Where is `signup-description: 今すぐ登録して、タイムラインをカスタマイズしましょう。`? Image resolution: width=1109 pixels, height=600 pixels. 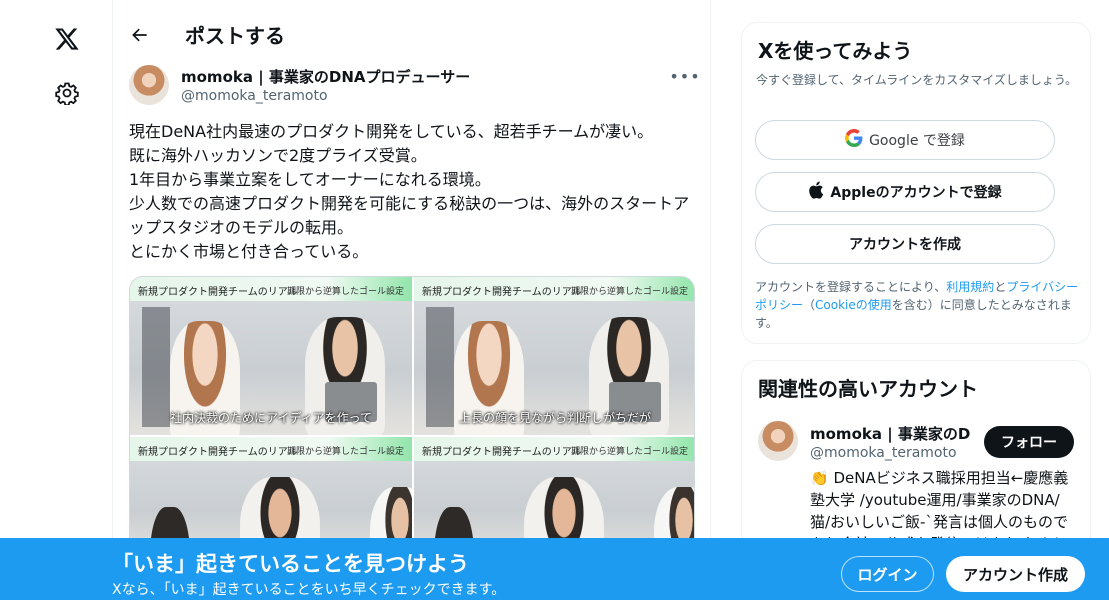
signup-description: 今すぐ登録して、タイムラインをカスタマイズしましょう。 is located at coordinates (917, 80).